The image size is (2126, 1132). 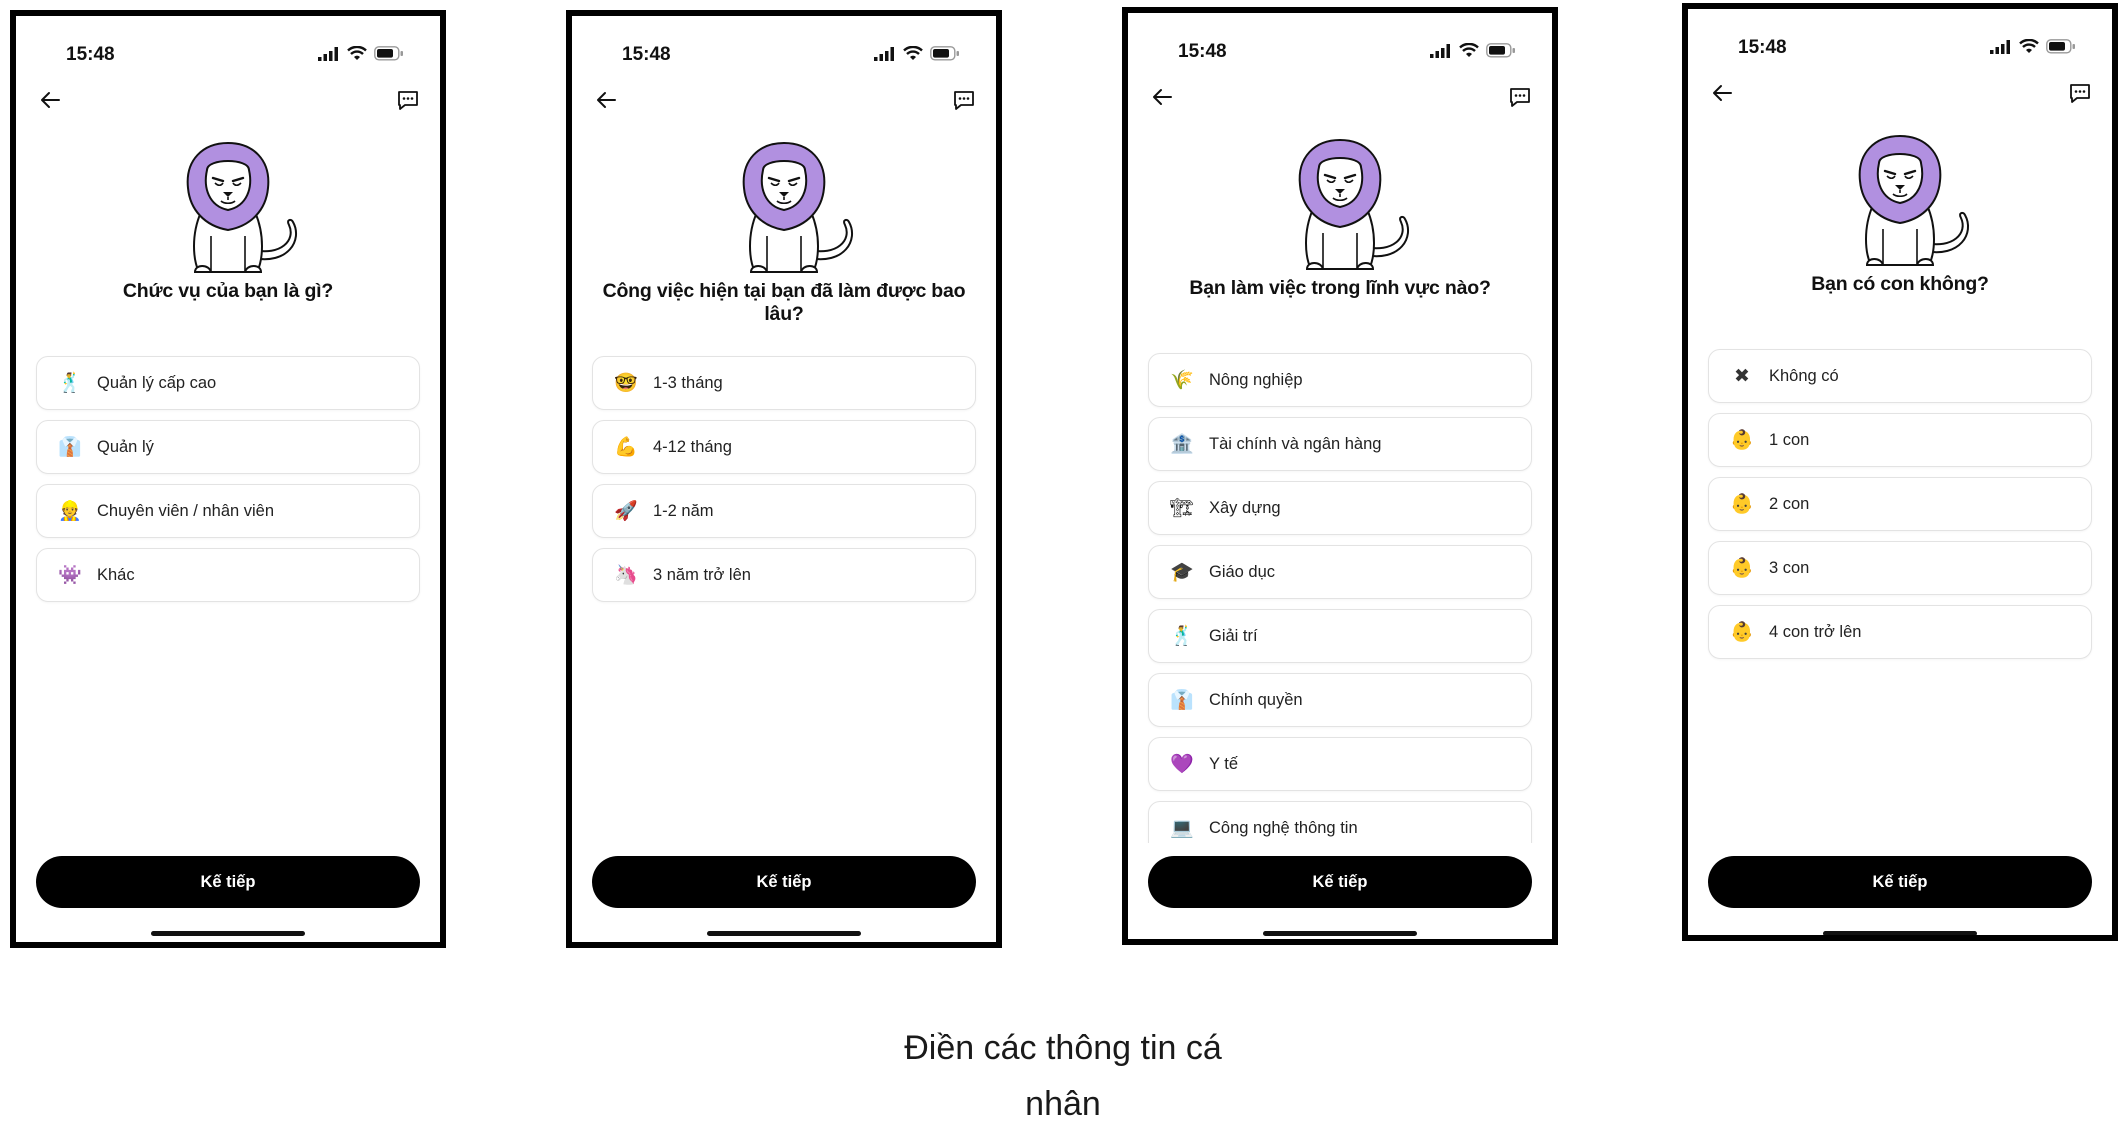 What do you see at coordinates (1900, 376) in the screenshot?
I see `option-item: ✖ Không có` at bounding box center [1900, 376].